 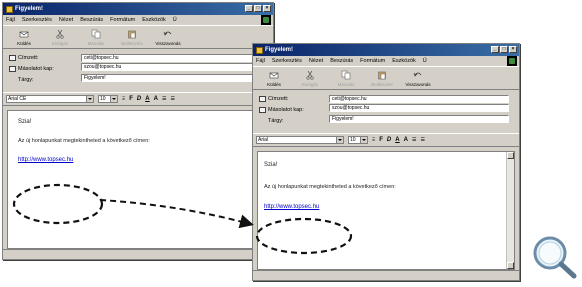 What do you see at coordinates (510, 210) in the screenshot?
I see `vertical-scrollbar` at bounding box center [510, 210].